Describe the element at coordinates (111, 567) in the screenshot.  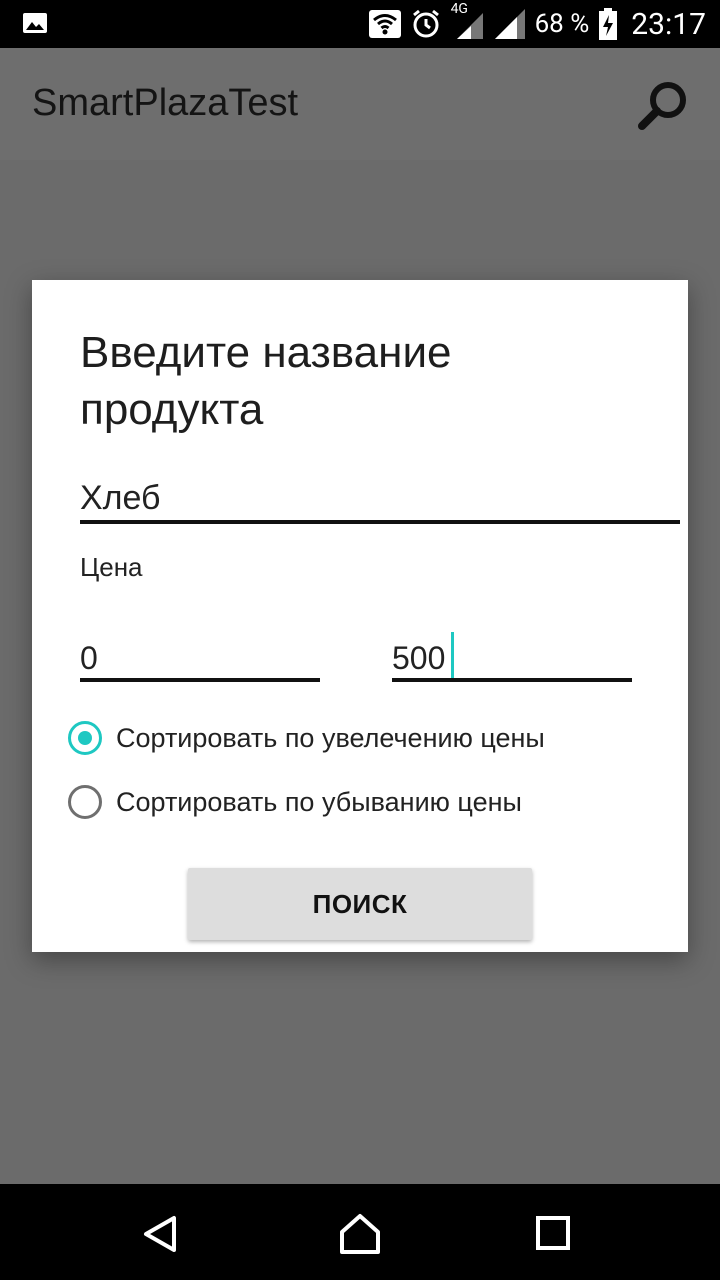
I see `price-label: Цена` at that location.